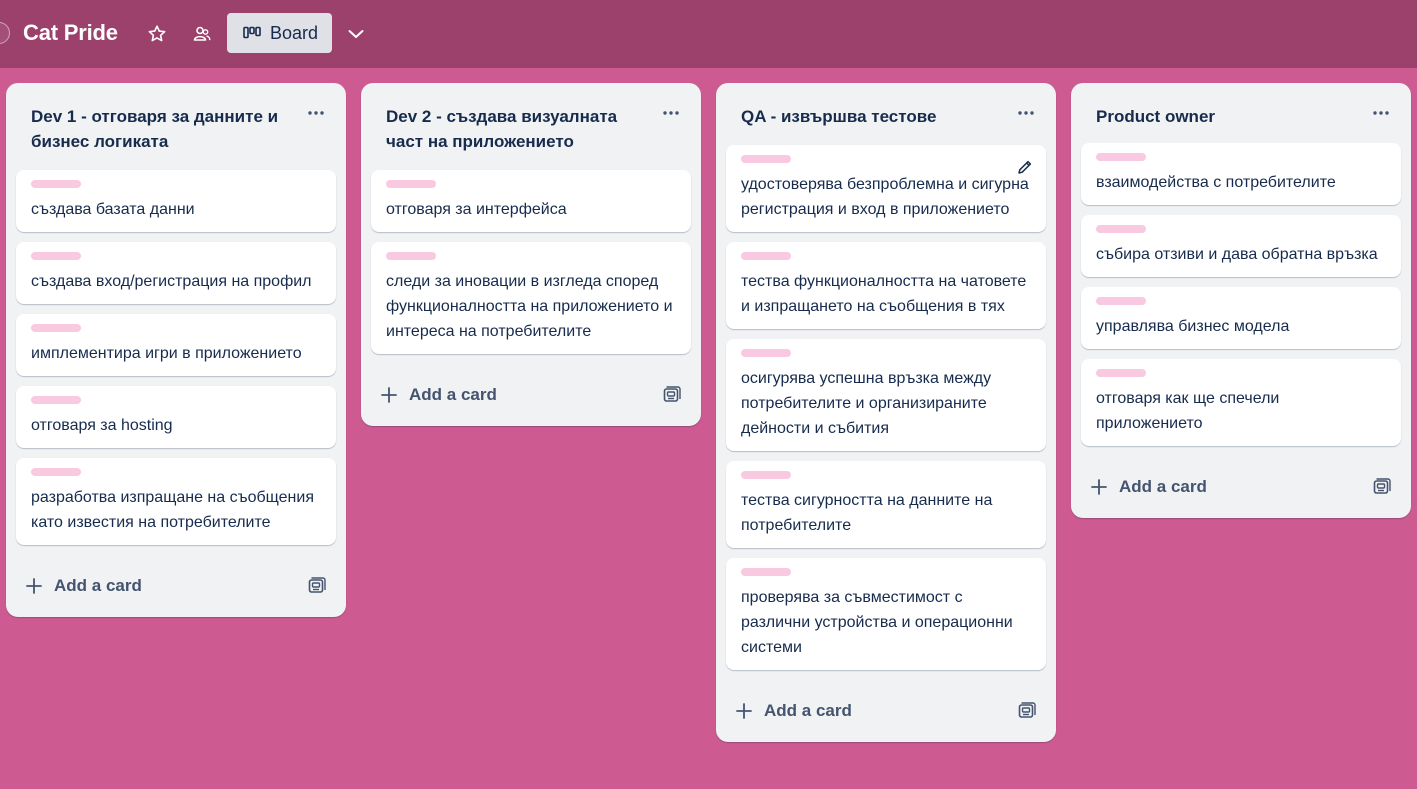 This screenshot has width=1417, height=789. Describe the element at coordinates (5, 33) in the screenshot. I see `sidebar-toggle` at that location.